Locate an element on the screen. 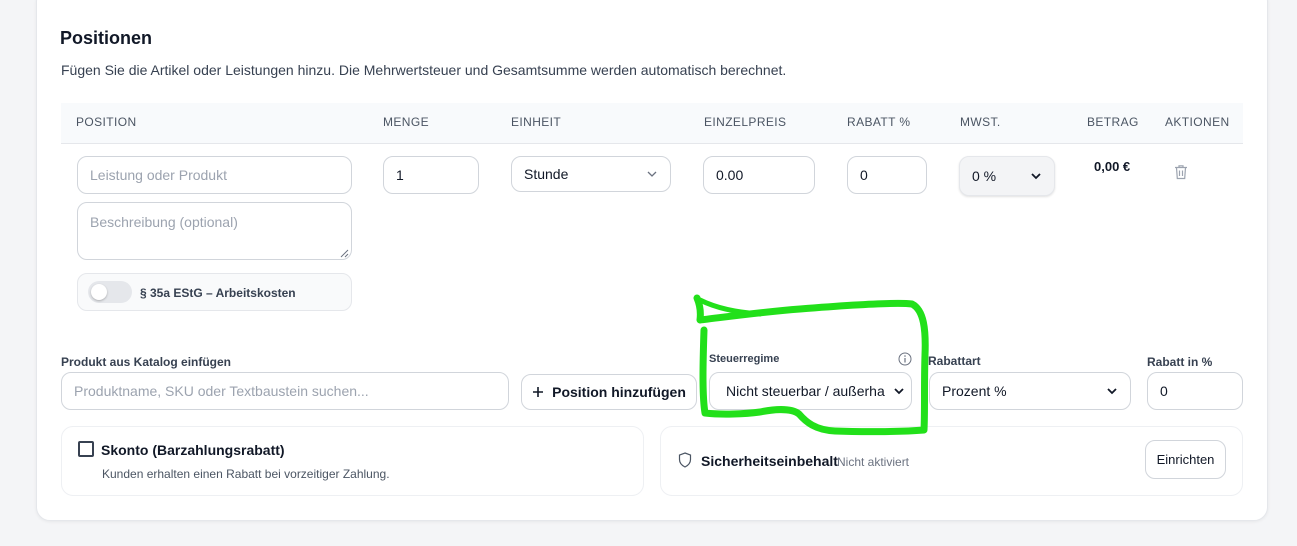  description-textarea: Beschreibung (optional) is located at coordinates (214, 231).